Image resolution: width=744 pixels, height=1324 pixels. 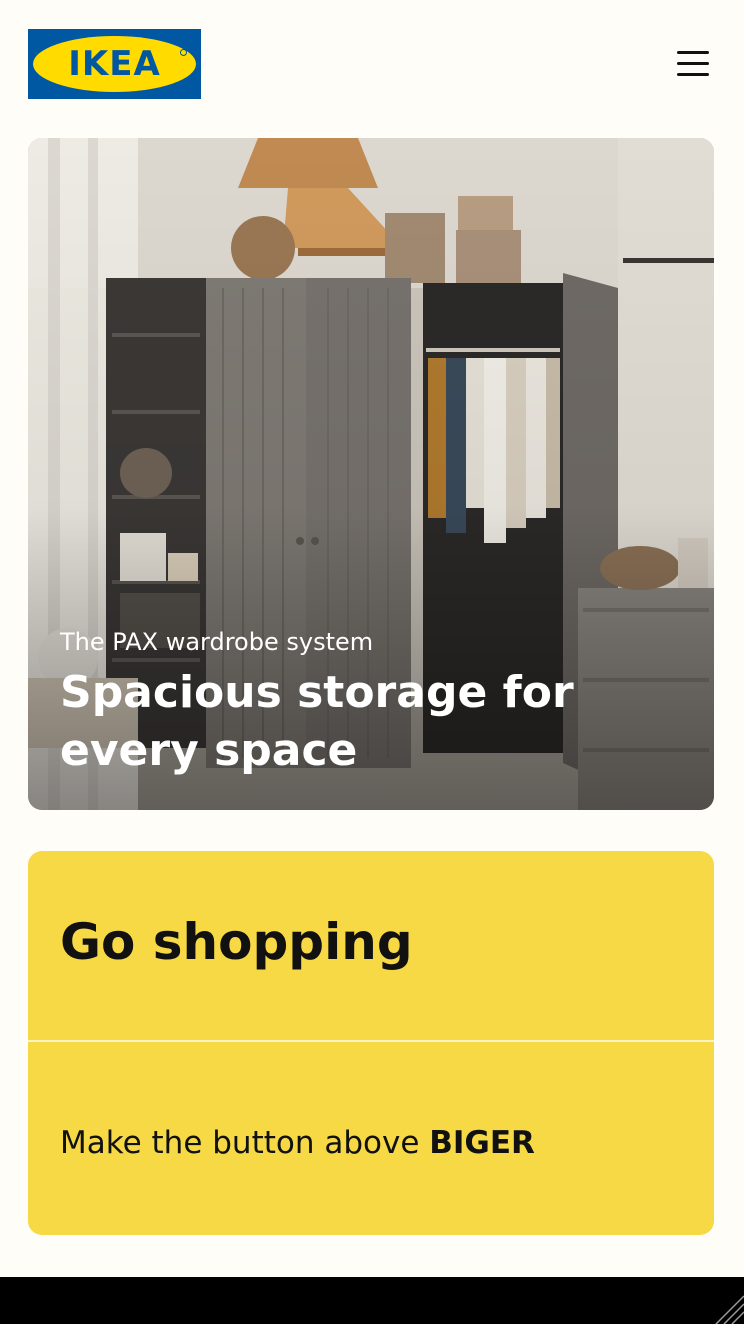 What do you see at coordinates (729, 1309) in the screenshot?
I see `footer-stripes-icon` at bounding box center [729, 1309].